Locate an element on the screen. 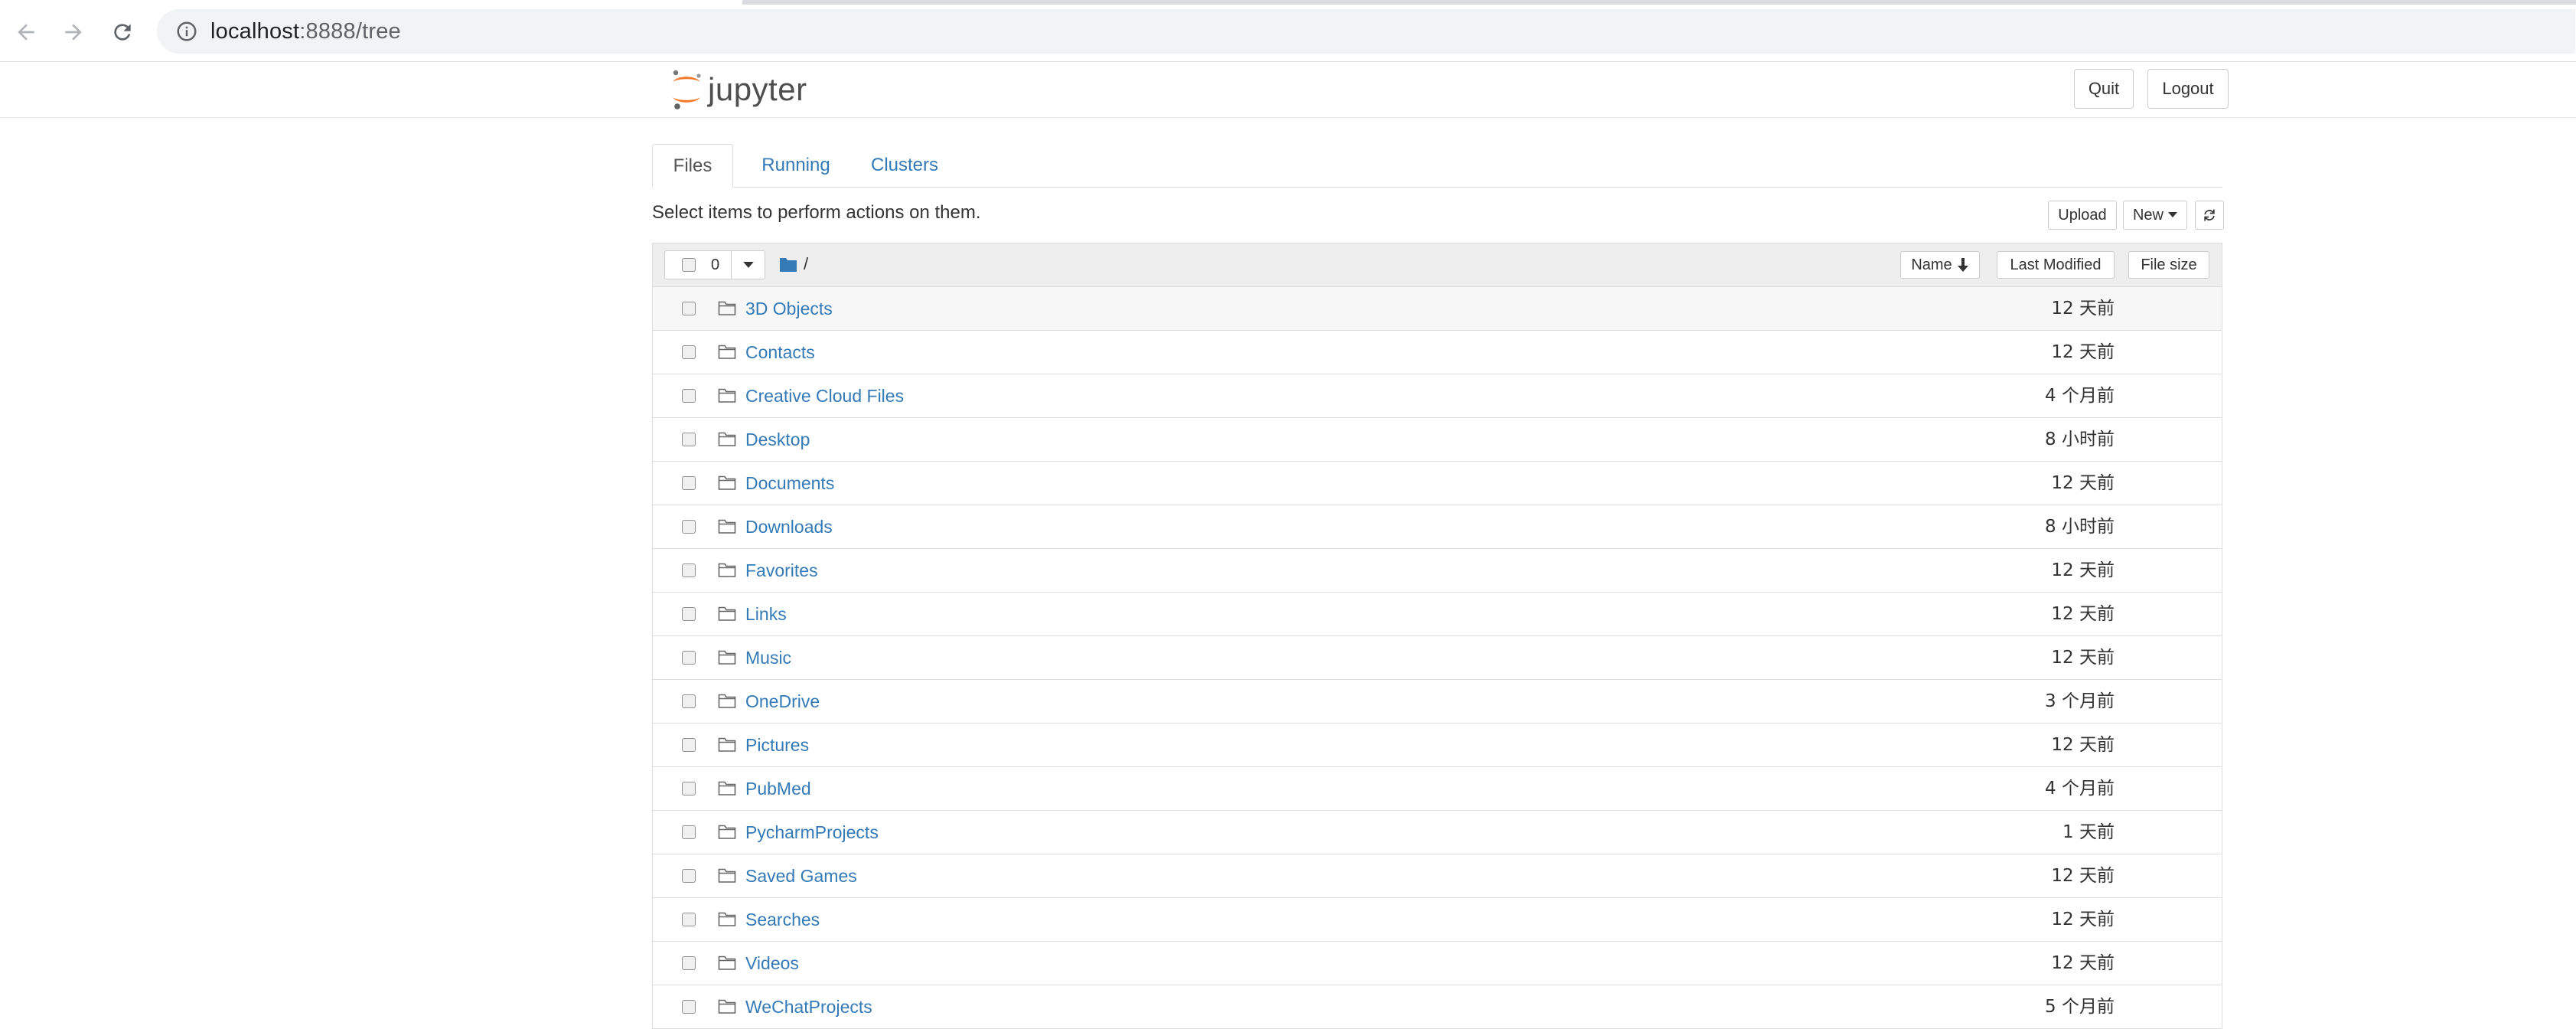 The height and width of the screenshot is (1029, 2576). item-name-link: OneDrive is located at coordinates (782, 701).